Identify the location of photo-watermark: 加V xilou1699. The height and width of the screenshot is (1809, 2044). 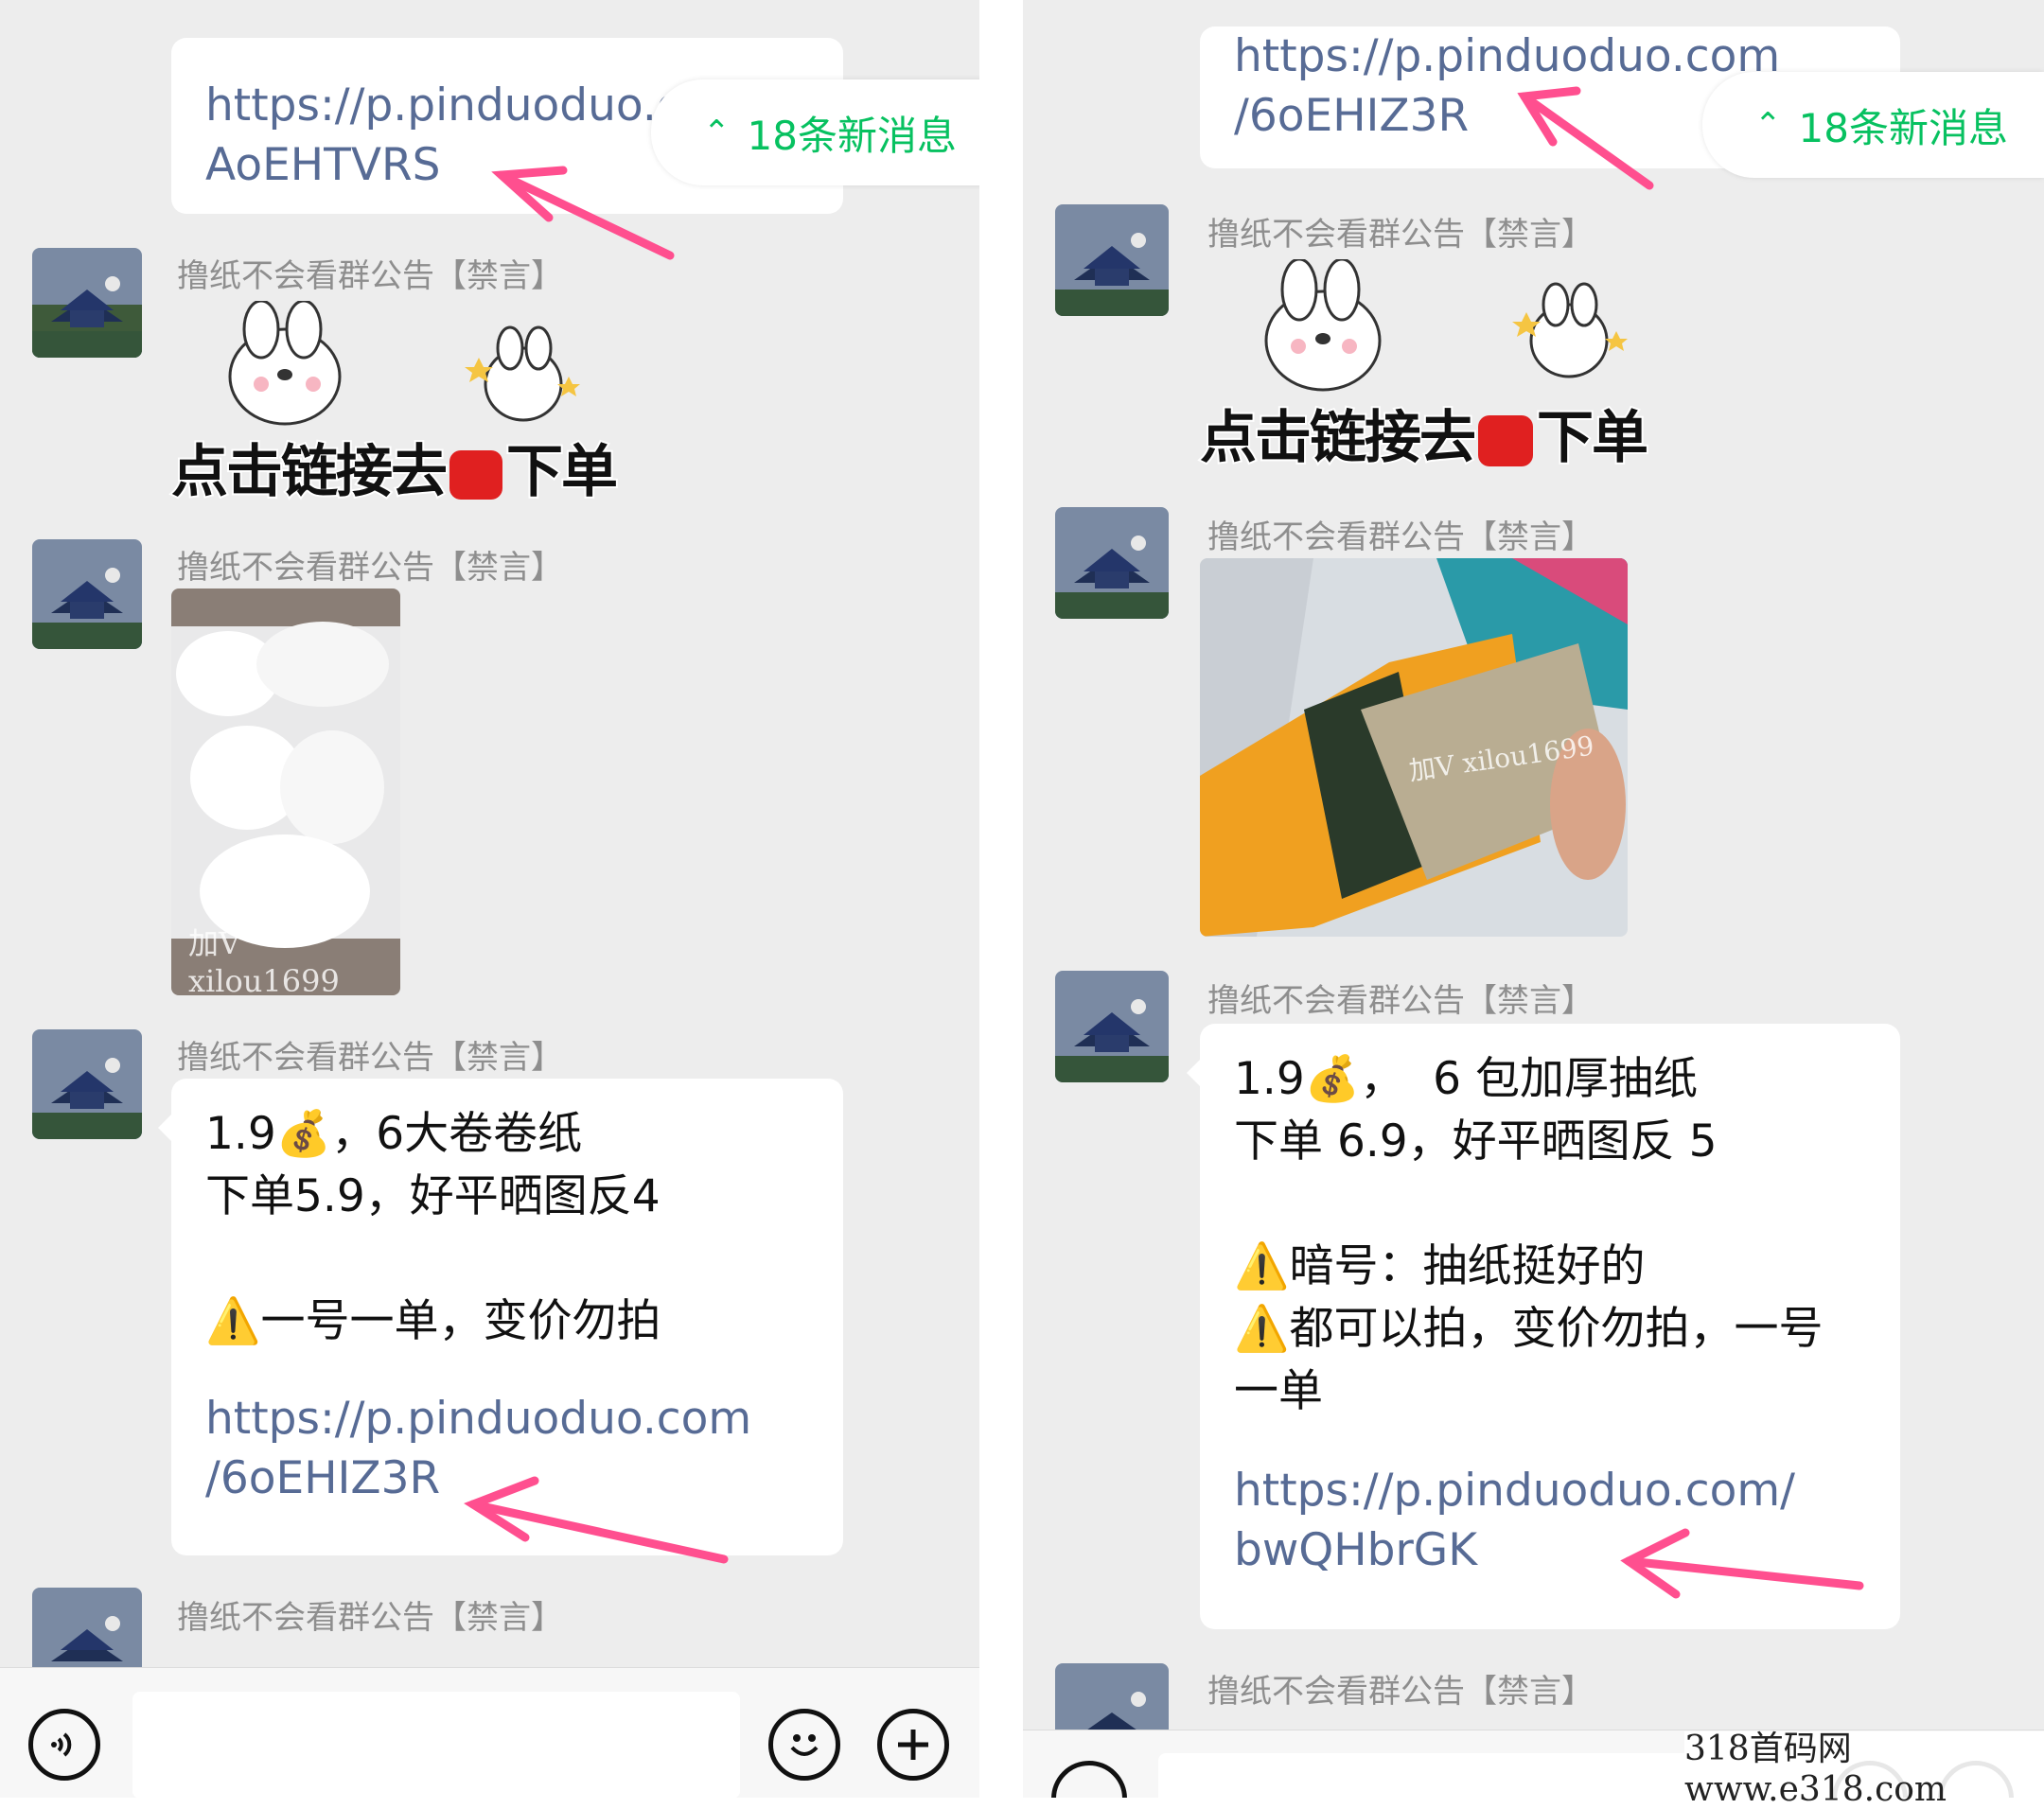
(264, 960).